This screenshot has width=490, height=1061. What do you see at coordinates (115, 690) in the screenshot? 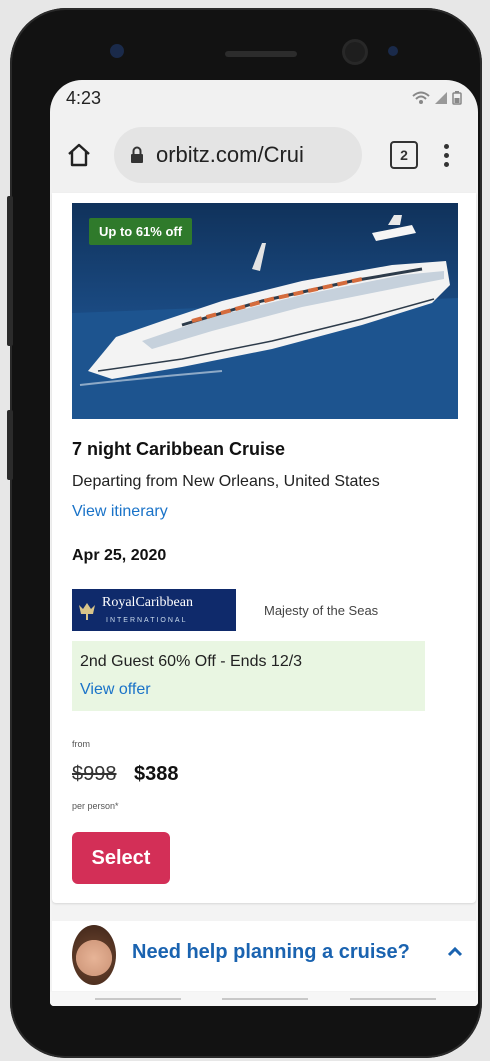
I see `view-offer-link: View offer` at bounding box center [115, 690].